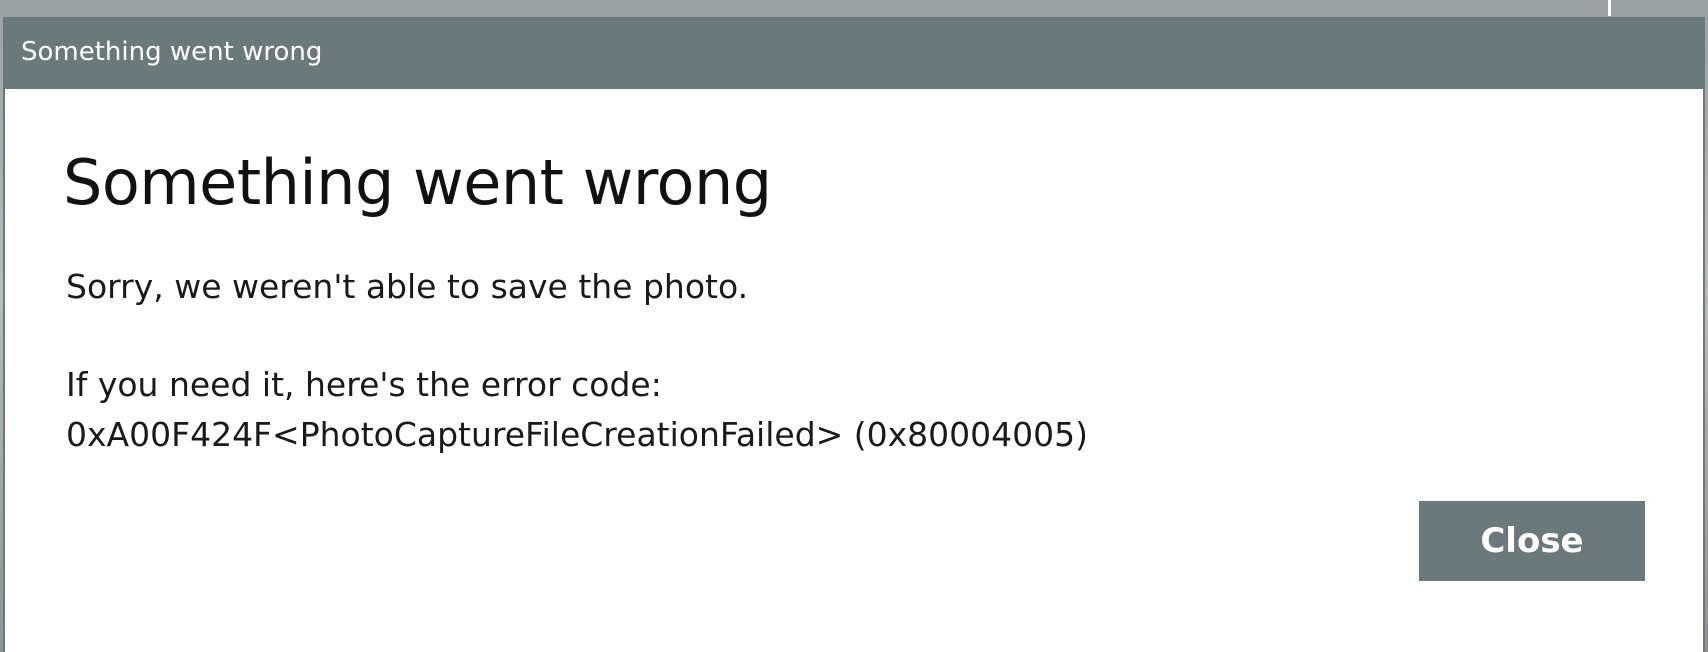 The image size is (1708, 652). I want to click on error-heading: Something went wrong, so click(417, 182).